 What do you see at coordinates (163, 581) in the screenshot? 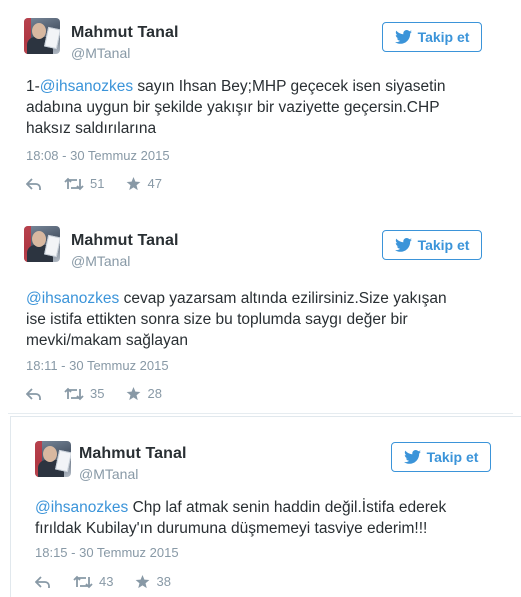
I see `like-count: 38` at bounding box center [163, 581].